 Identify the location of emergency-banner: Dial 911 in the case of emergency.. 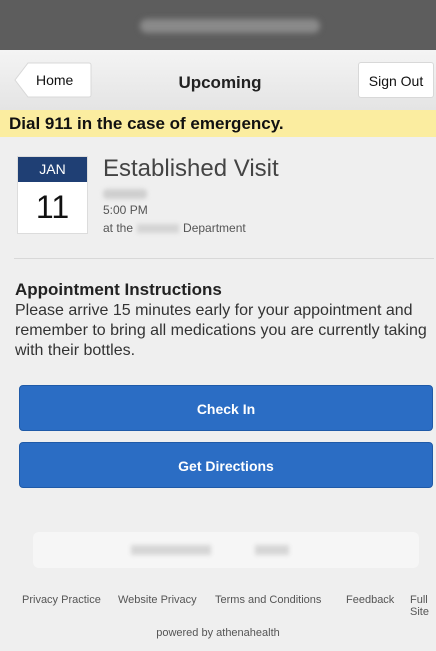
(218, 123).